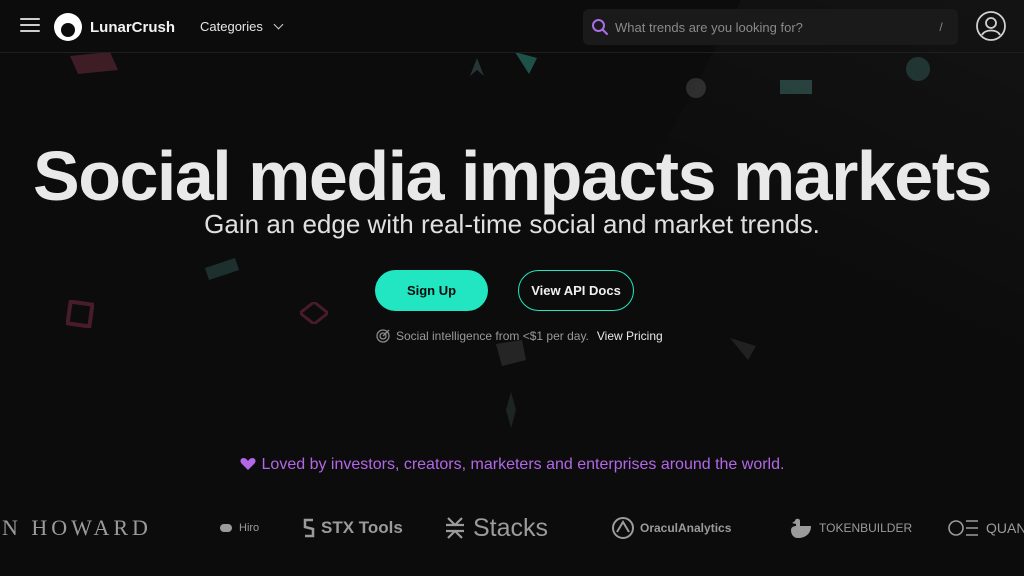 The width and height of the screenshot is (1024, 576). Describe the element at coordinates (630, 336) in the screenshot. I see `view-pricing-link: View Pricing` at that location.